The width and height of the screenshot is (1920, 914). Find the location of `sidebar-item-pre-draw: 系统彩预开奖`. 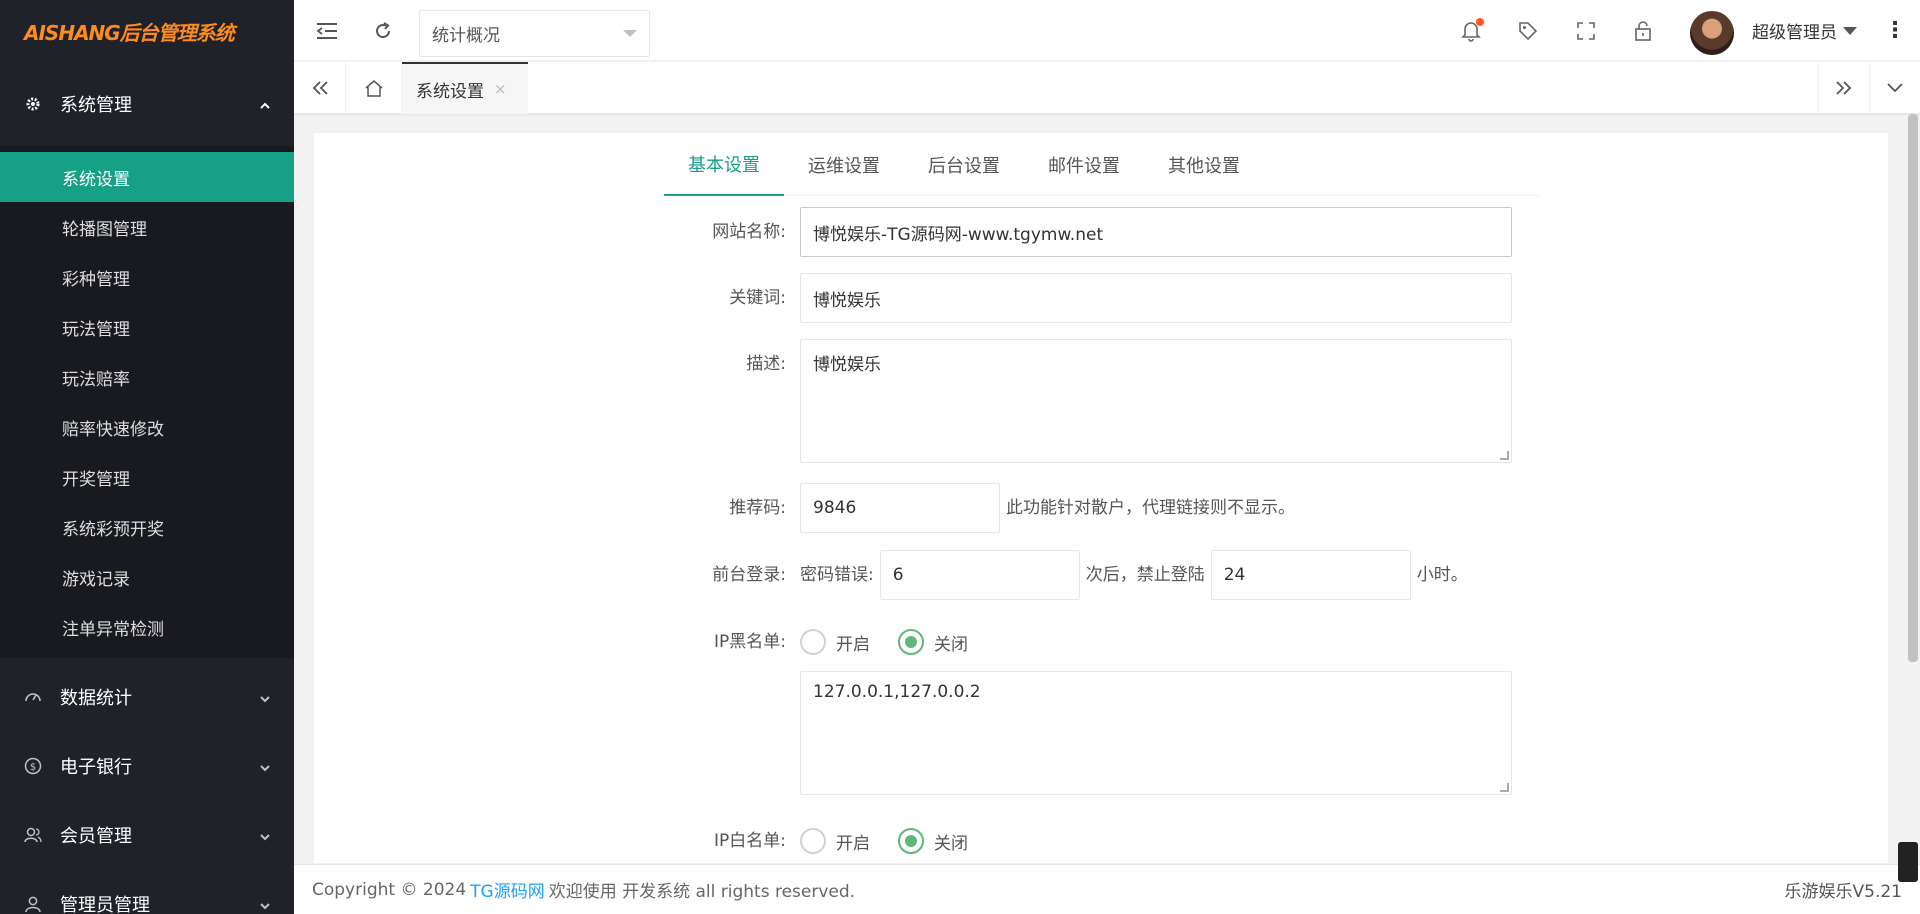

sidebar-item-pre-draw: 系统彩预开奖 is located at coordinates (147, 527).